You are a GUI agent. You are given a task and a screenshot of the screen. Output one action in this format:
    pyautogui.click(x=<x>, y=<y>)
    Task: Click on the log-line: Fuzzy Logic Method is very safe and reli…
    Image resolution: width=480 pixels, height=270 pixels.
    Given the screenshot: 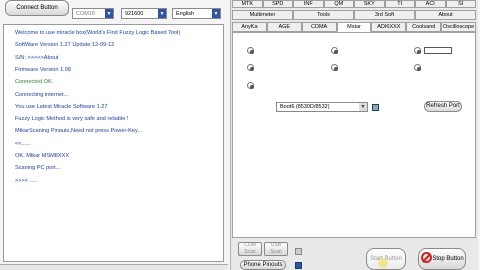 What is the action you would take?
    pyautogui.click(x=72, y=119)
    